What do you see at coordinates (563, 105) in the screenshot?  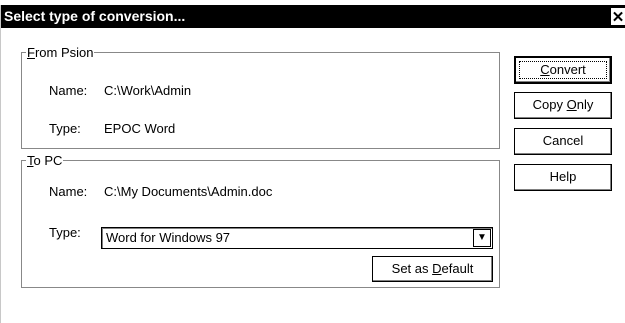 I see `copy-only-button: Copy Only` at bounding box center [563, 105].